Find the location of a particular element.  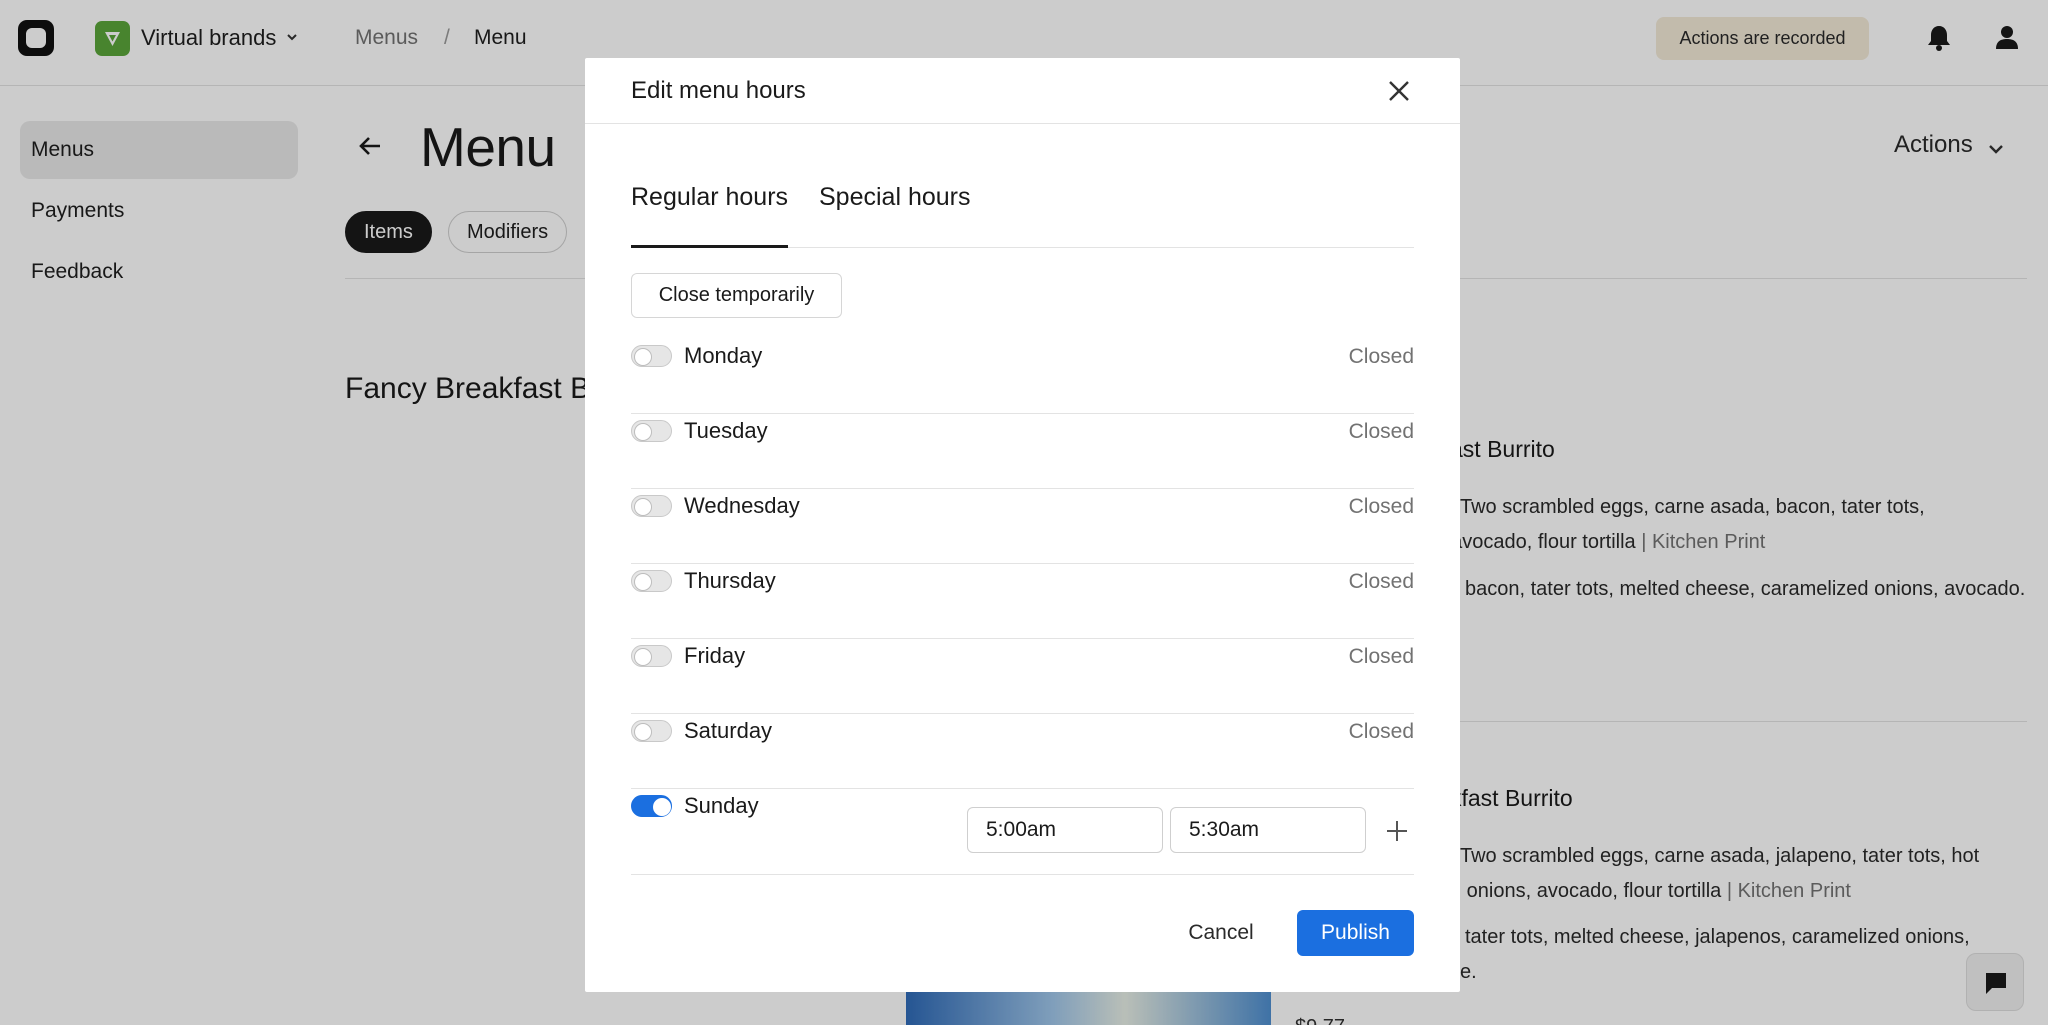

cancel-button: Cancel is located at coordinates (1221, 933).